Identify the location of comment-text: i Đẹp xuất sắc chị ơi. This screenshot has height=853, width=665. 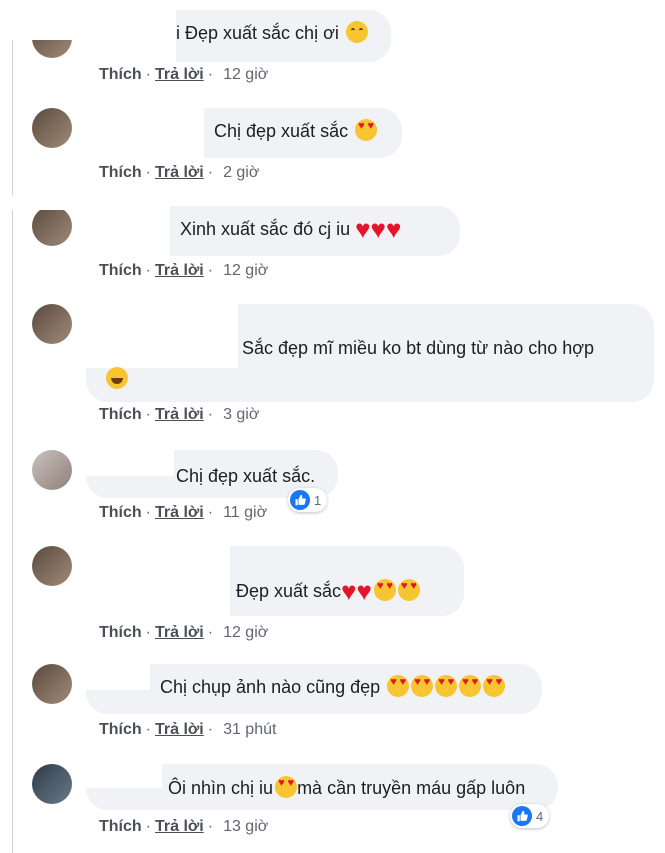
(272, 32).